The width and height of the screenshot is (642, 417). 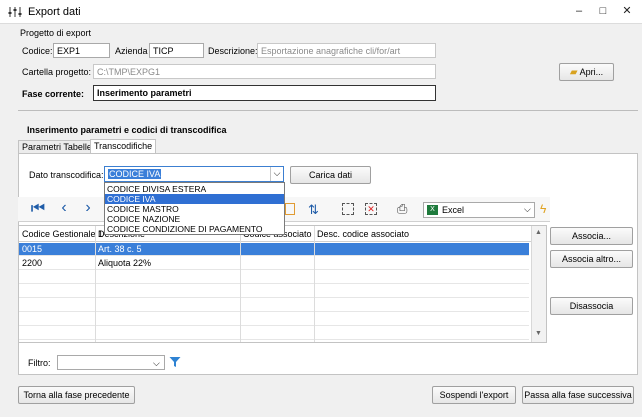 I want to click on dropdown-option: CODICE DIVISA ESTERA, so click(x=194, y=189).